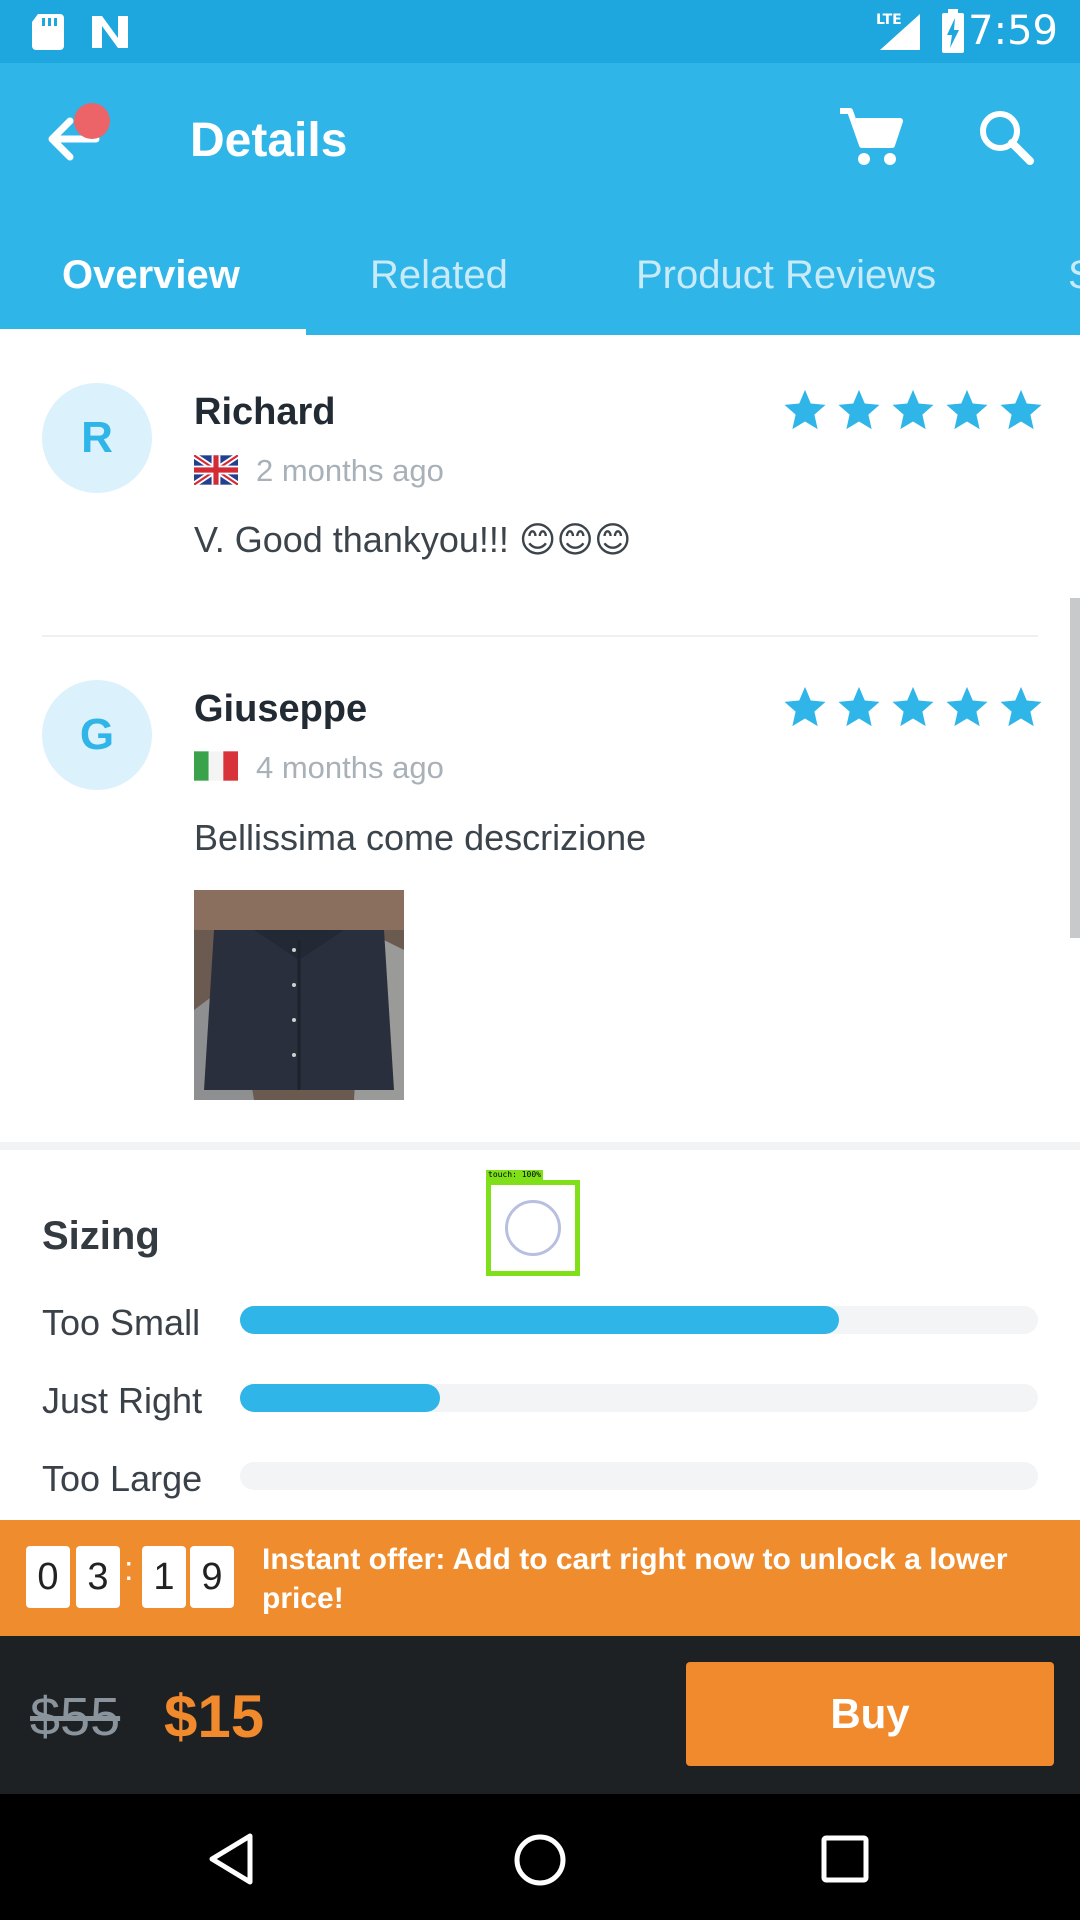 Image resolution: width=1080 pixels, height=1920 pixels. Describe the element at coordinates (845, 1859) in the screenshot. I see `recents-nav-button` at that location.